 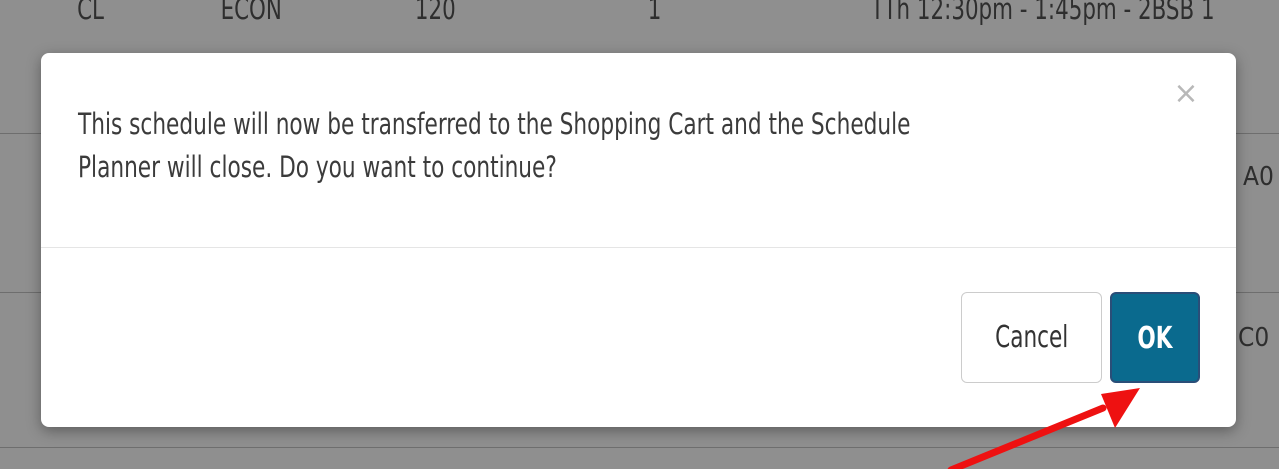 What do you see at coordinates (1120, 408) in the screenshot?
I see `arrow-head` at bounding box center [1120, 408].